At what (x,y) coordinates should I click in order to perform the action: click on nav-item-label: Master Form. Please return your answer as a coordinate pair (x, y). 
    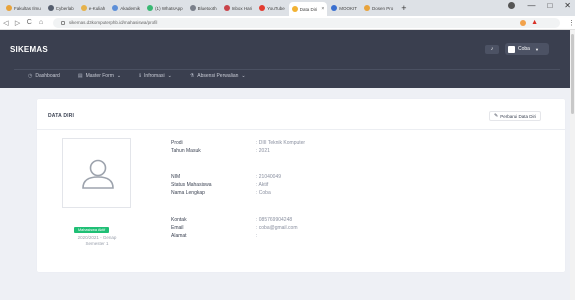
    Looking at the image, I should click on (99, 76).